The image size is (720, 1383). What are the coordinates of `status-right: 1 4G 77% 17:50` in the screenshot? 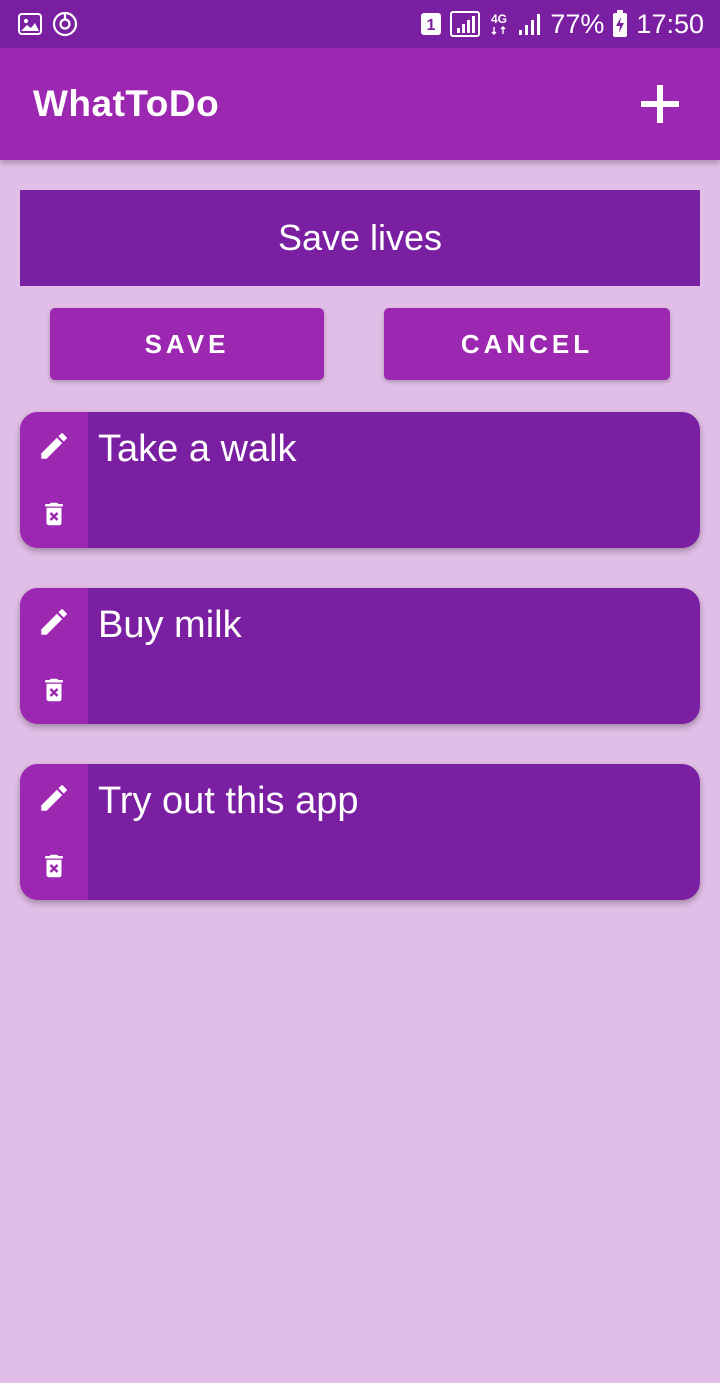 It's located at (562, 24).